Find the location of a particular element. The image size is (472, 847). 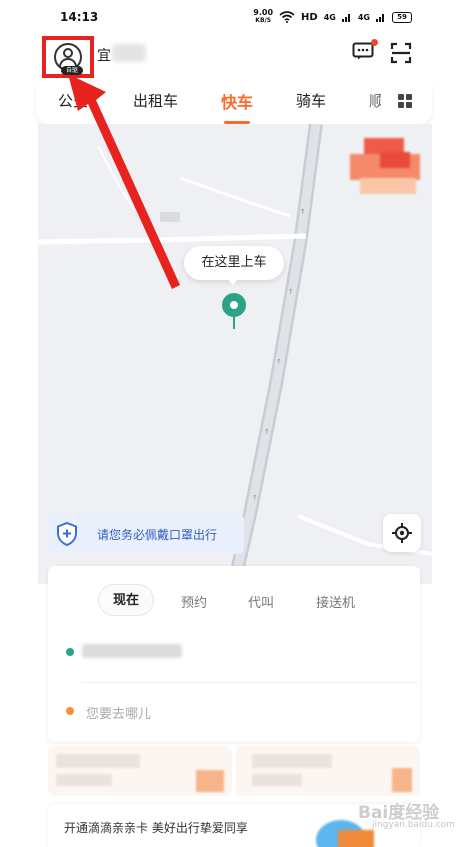

battery-level: 59 is located at coordinates (402, 16).